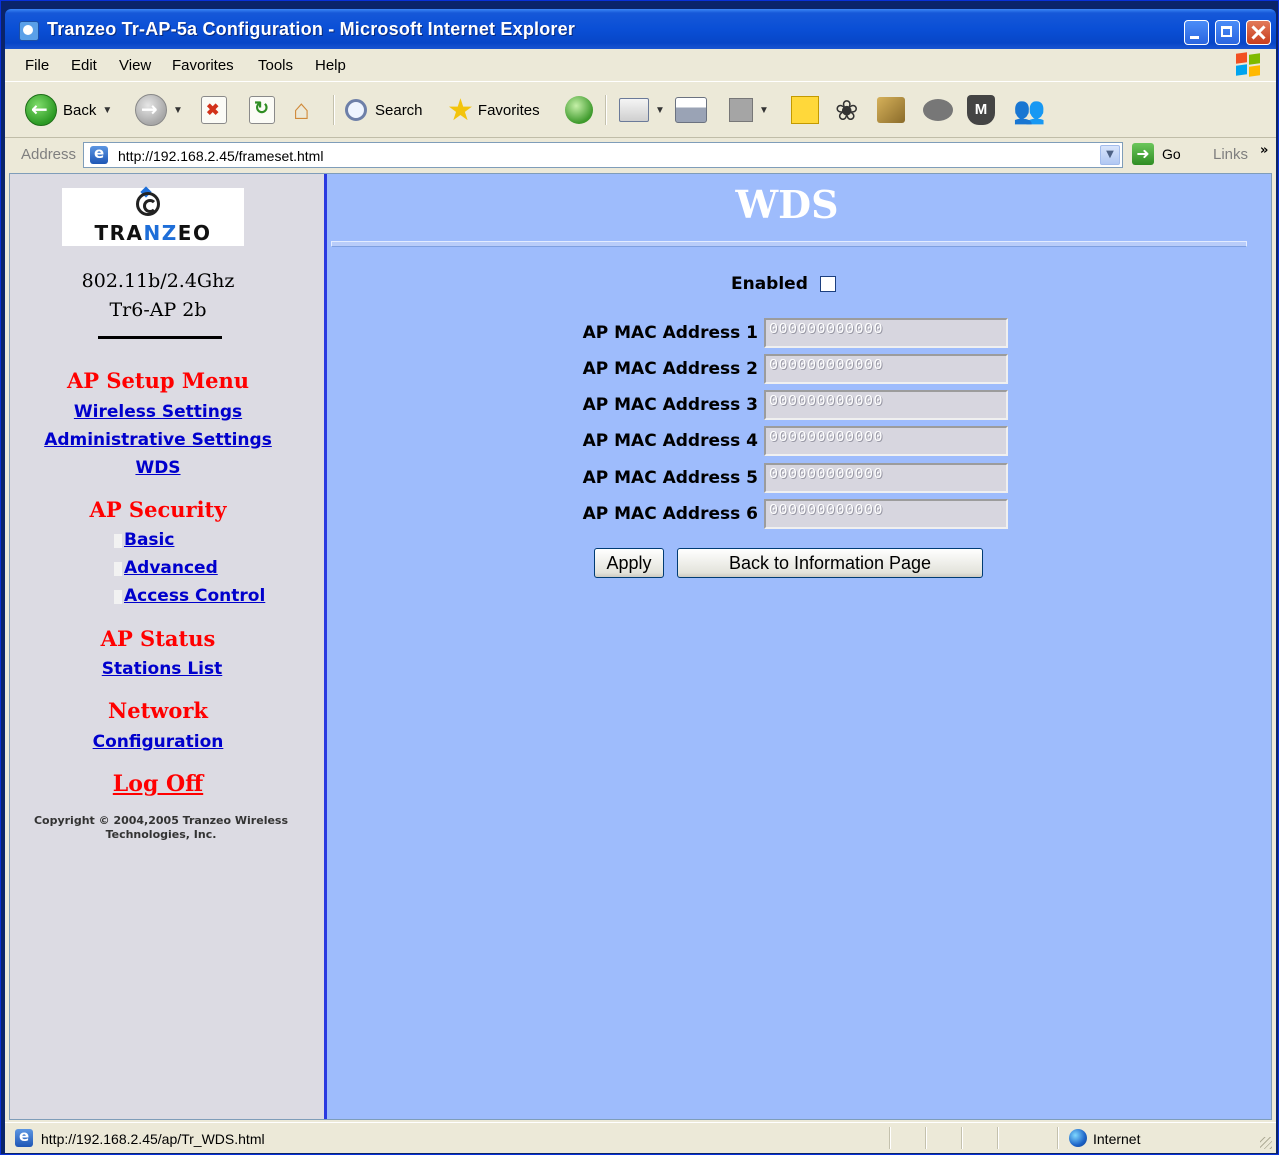  I want to click on mac-address-4-input: 000000000000, so click(886, 441).